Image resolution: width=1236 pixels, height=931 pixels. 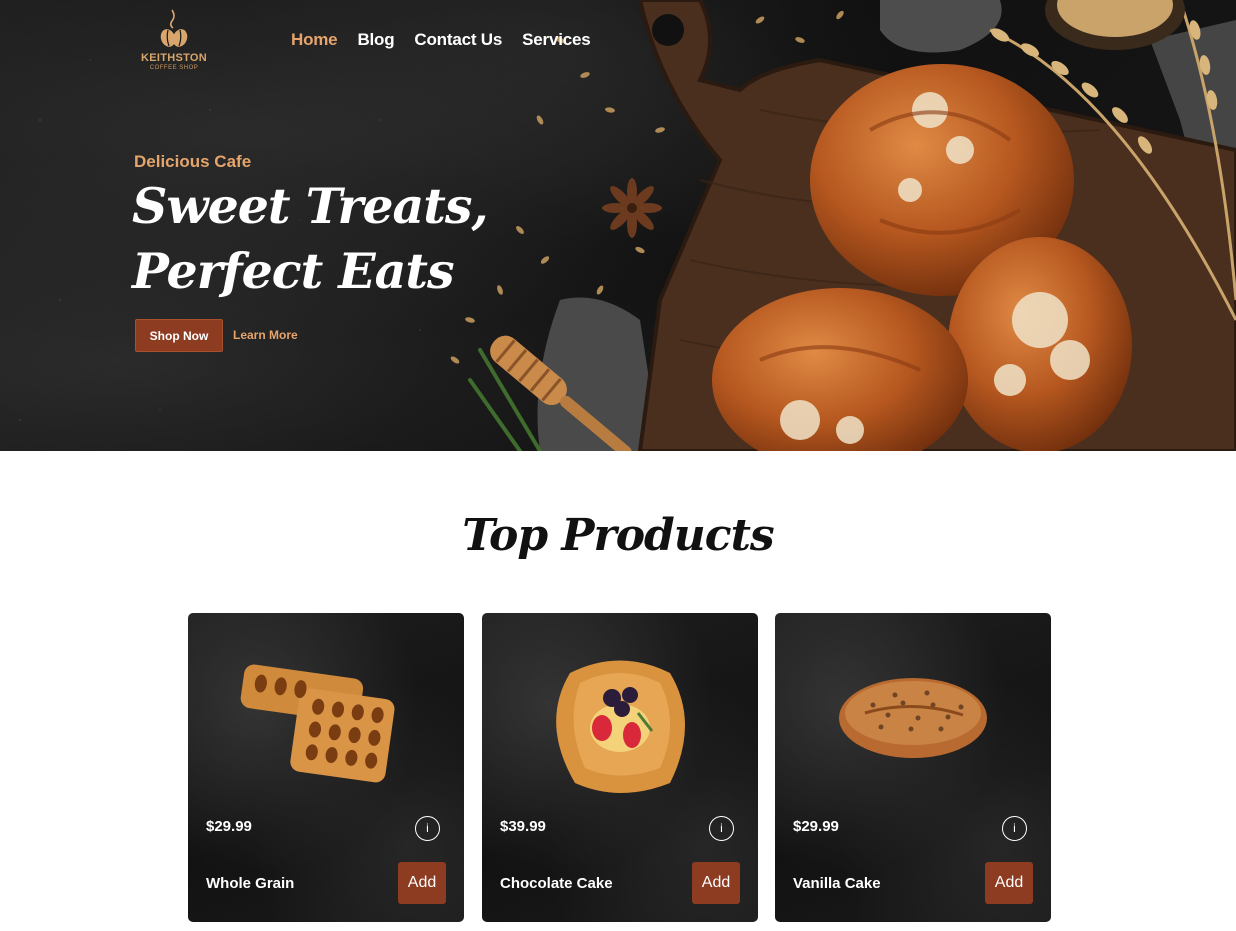 What do you see at coordinates (523, 826) in the screenshot?
I see `product-price: $39.99` at bounding box center [523, 826].